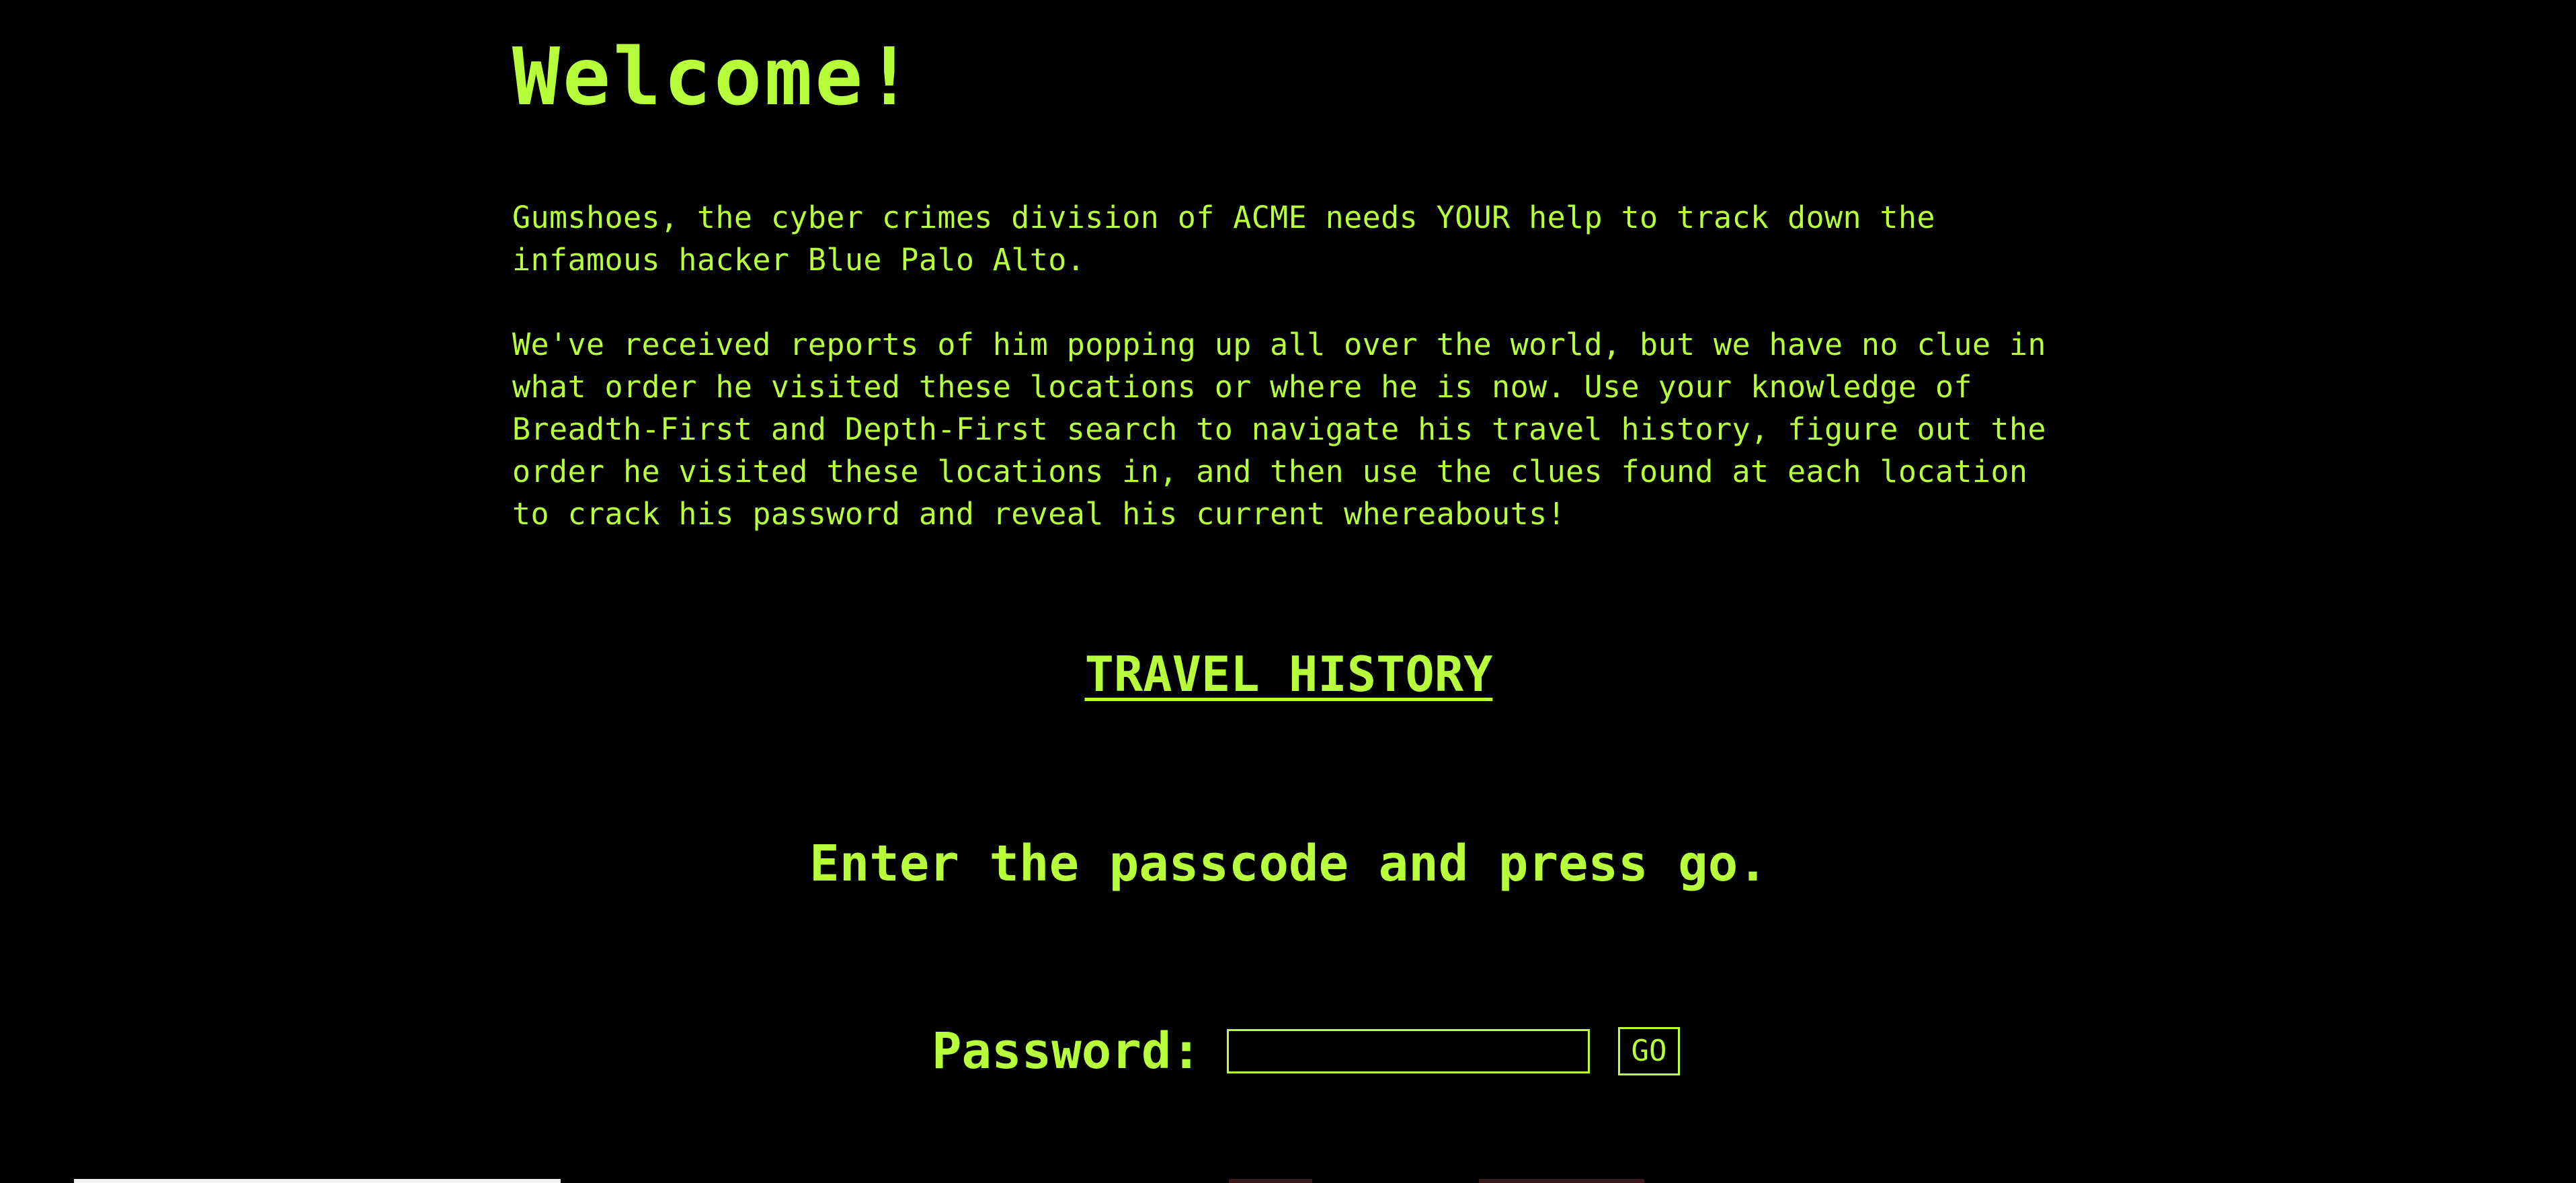 This screenshot has width=2576, height=1183. Describe the element at coordinates (1288, 674) in the screenshot. I see `travel-history-link: TRAVEL HISTORY` at that location.